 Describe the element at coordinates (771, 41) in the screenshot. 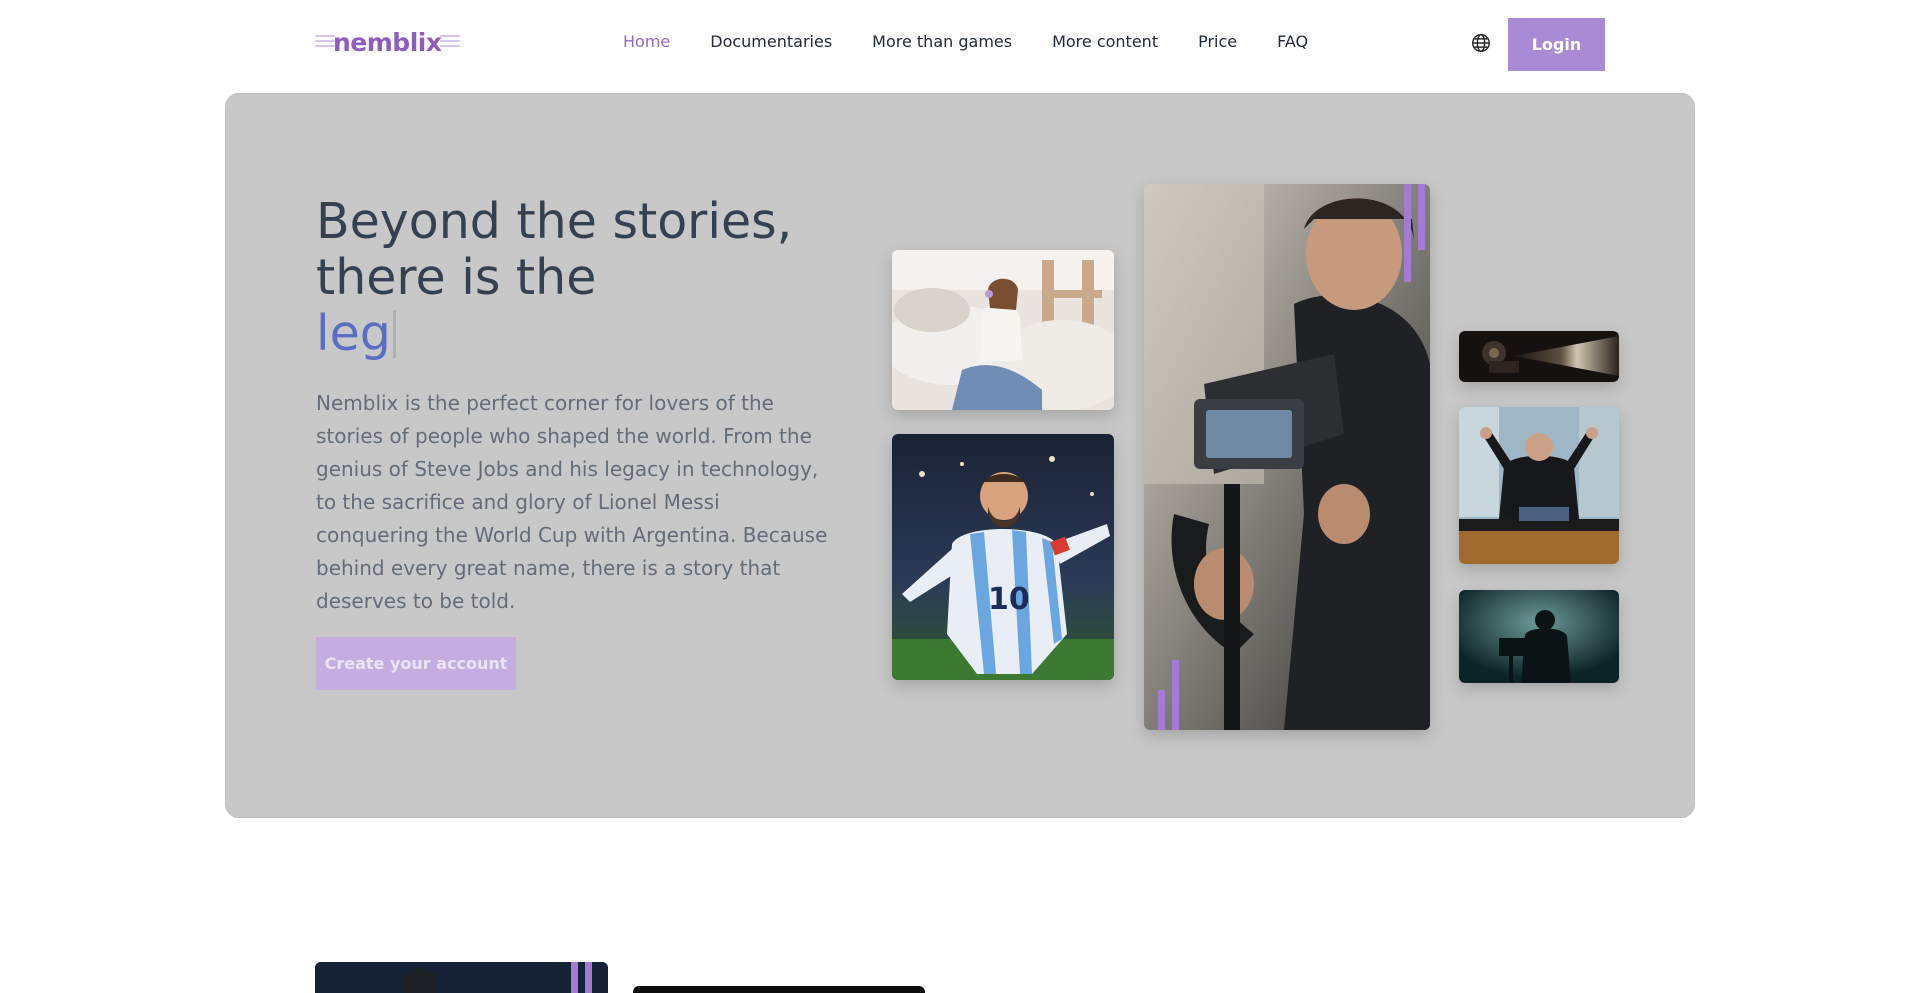

I see `nav-documentaries: Documentaries` at that location.